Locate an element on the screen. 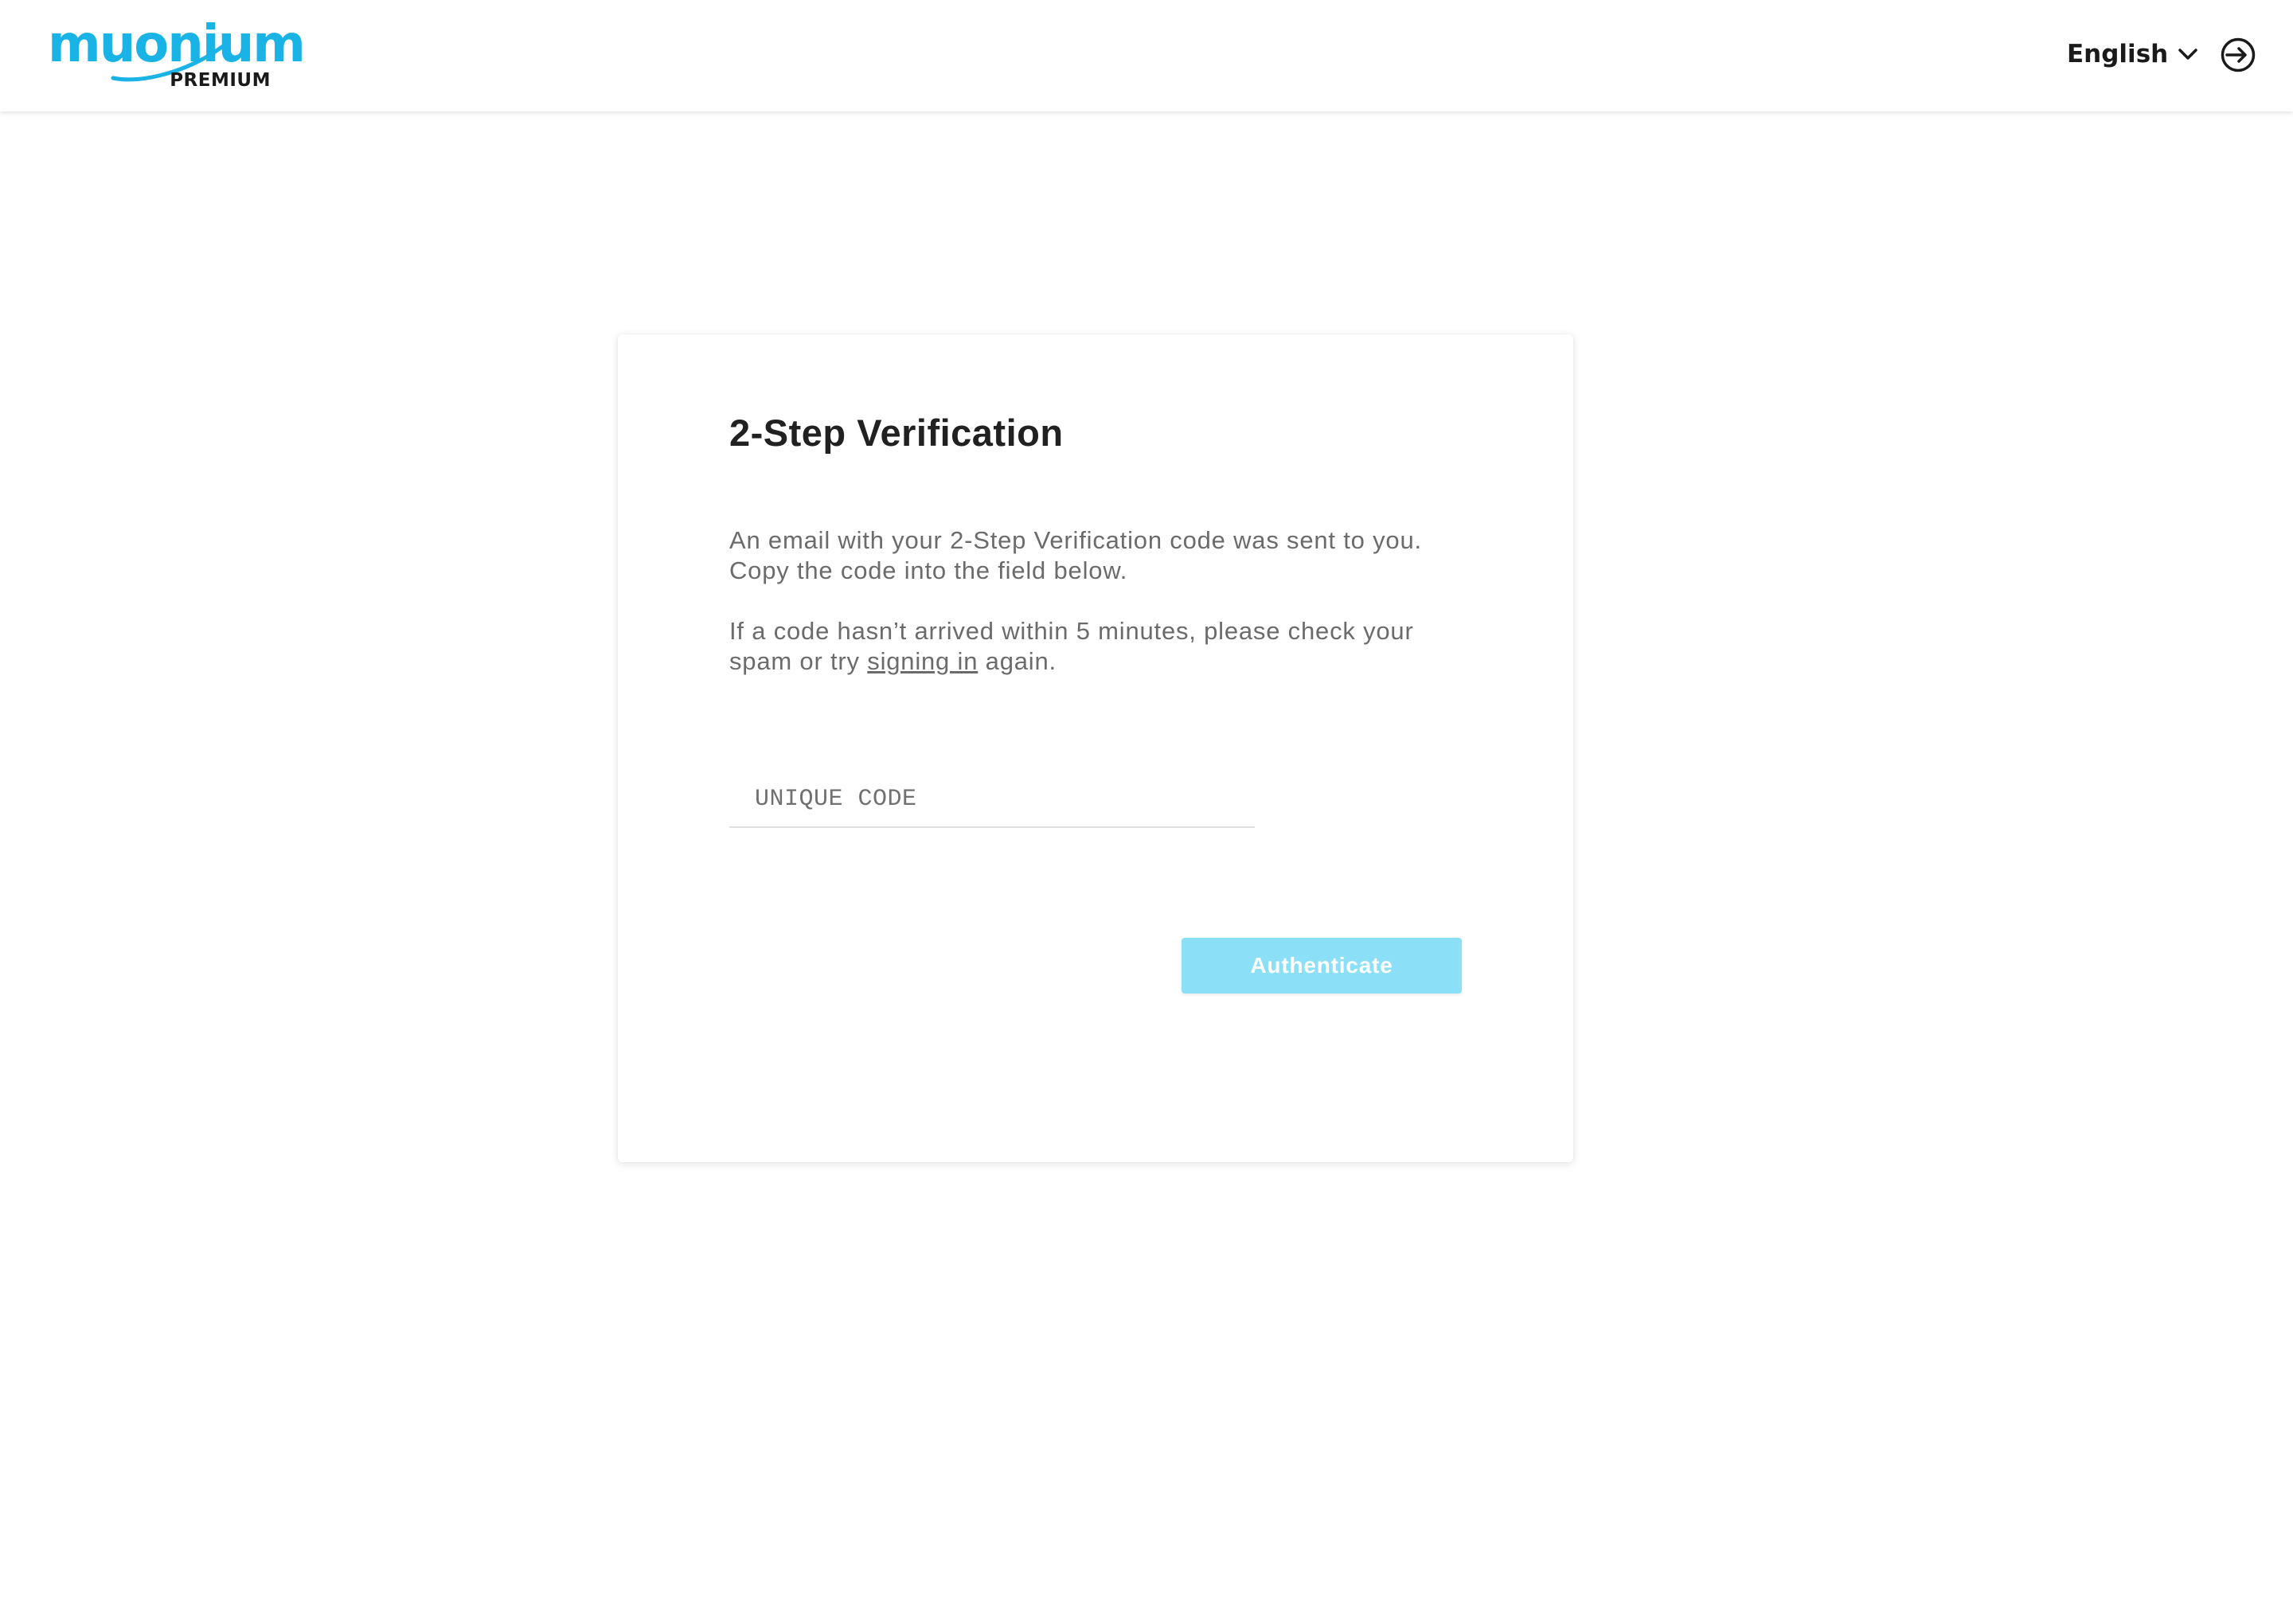  signing-in-link: signing in is located at coordinates (922, 661).